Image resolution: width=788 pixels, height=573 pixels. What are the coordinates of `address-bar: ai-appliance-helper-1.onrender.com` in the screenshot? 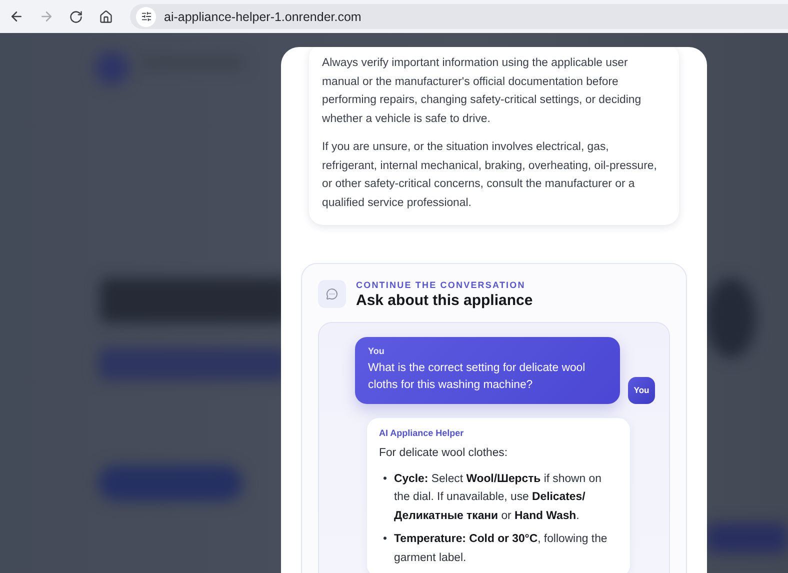 It's located at (459, 16).